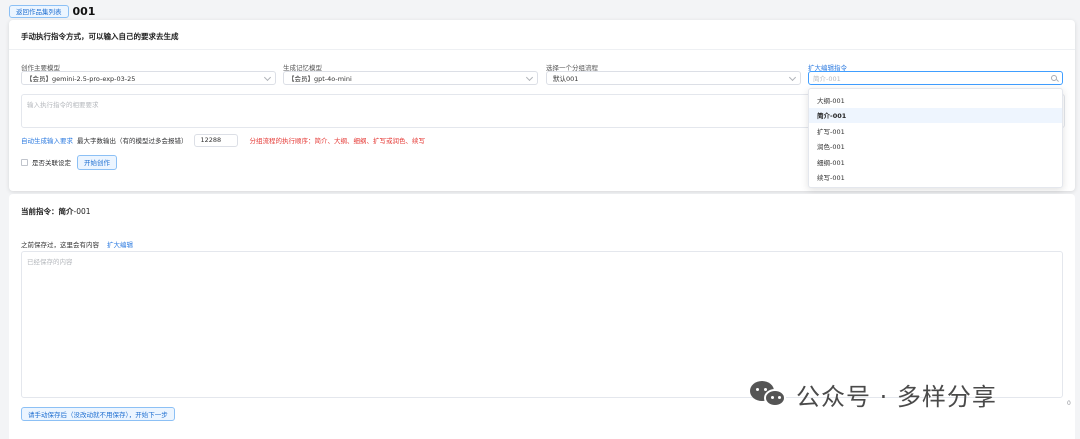 The image size is (1080, 439). What do you see at coordinates (24, 162) in the screenshot?
I see `relate-setting-checkbox` at bounding box center [24, 162].